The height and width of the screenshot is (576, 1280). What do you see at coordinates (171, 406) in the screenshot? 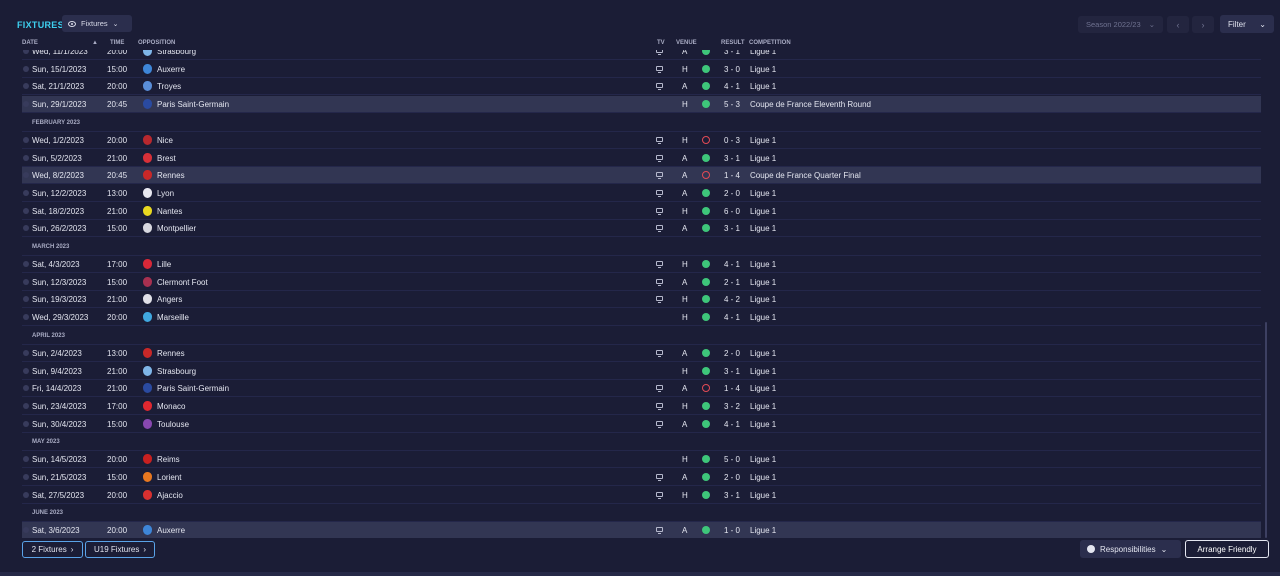
I see `opposition-link: Monaco` at bounding box center [171, 406].